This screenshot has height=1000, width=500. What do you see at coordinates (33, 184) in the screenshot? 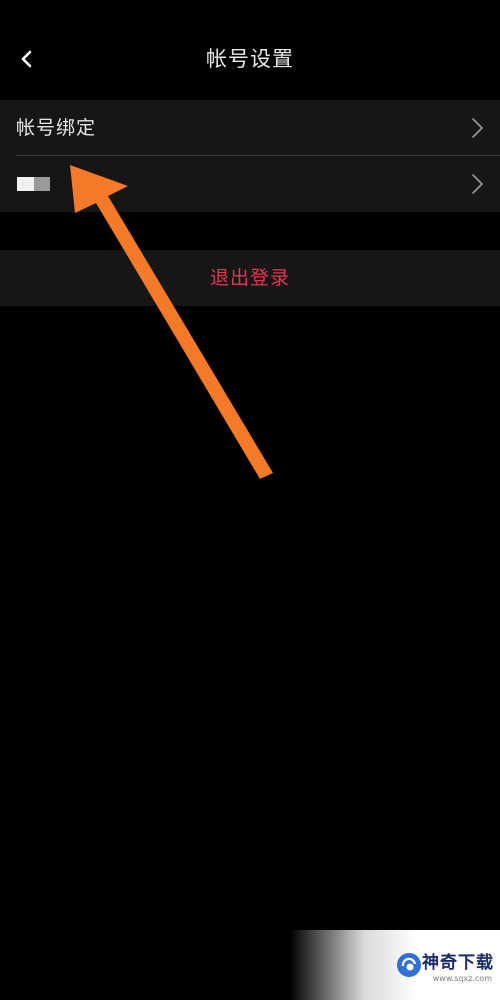
I see `masked-label-block` at bounding box center [33, 184].